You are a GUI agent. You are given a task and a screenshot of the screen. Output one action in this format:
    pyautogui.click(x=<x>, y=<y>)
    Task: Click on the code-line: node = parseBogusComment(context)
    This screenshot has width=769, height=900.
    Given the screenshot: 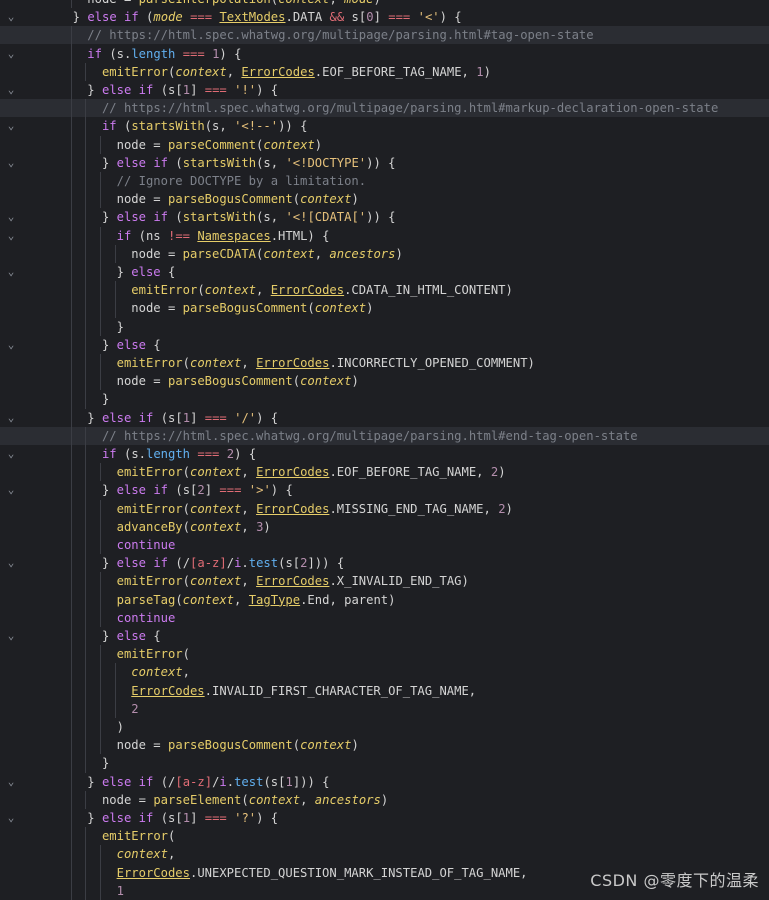 What is the action you would take?
    pyautogui.click(x=384, y=308)
    